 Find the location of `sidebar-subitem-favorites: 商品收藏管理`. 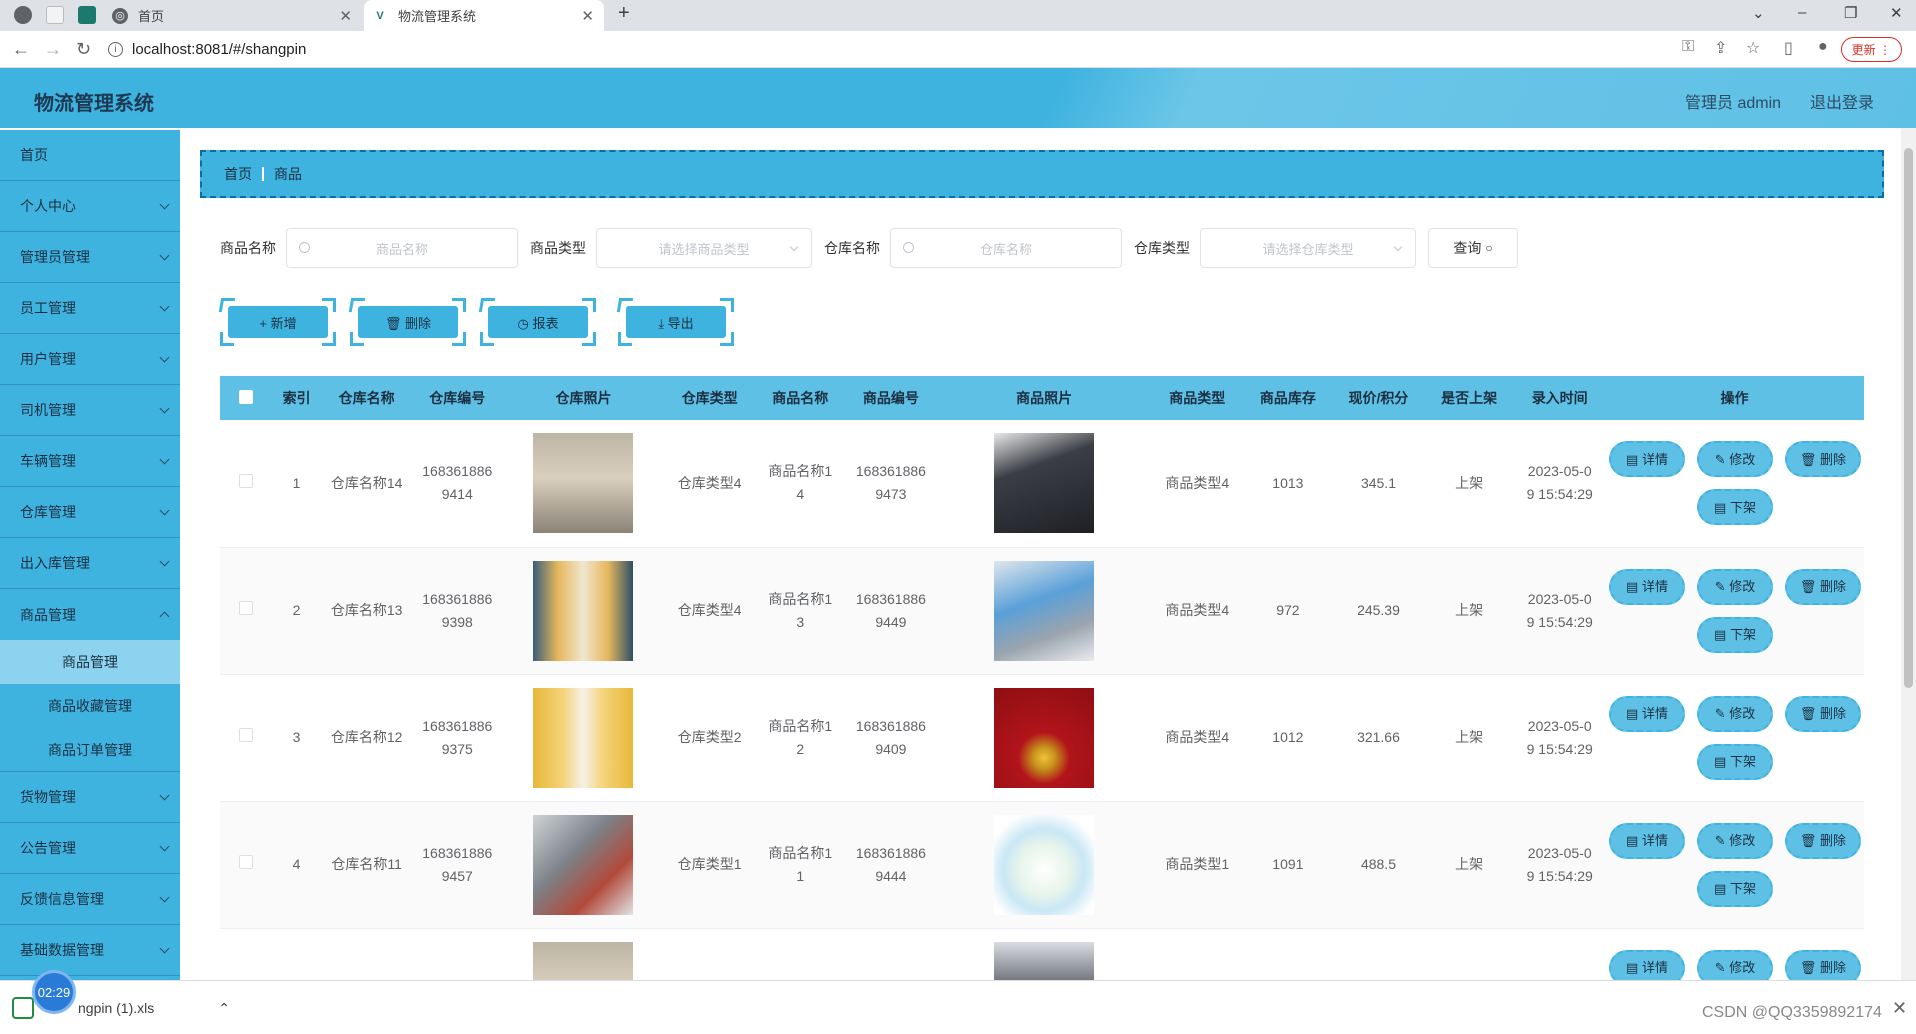

sidebar-subitem-favorites: 商品收藏管理 is located at coordinates (90, 706).